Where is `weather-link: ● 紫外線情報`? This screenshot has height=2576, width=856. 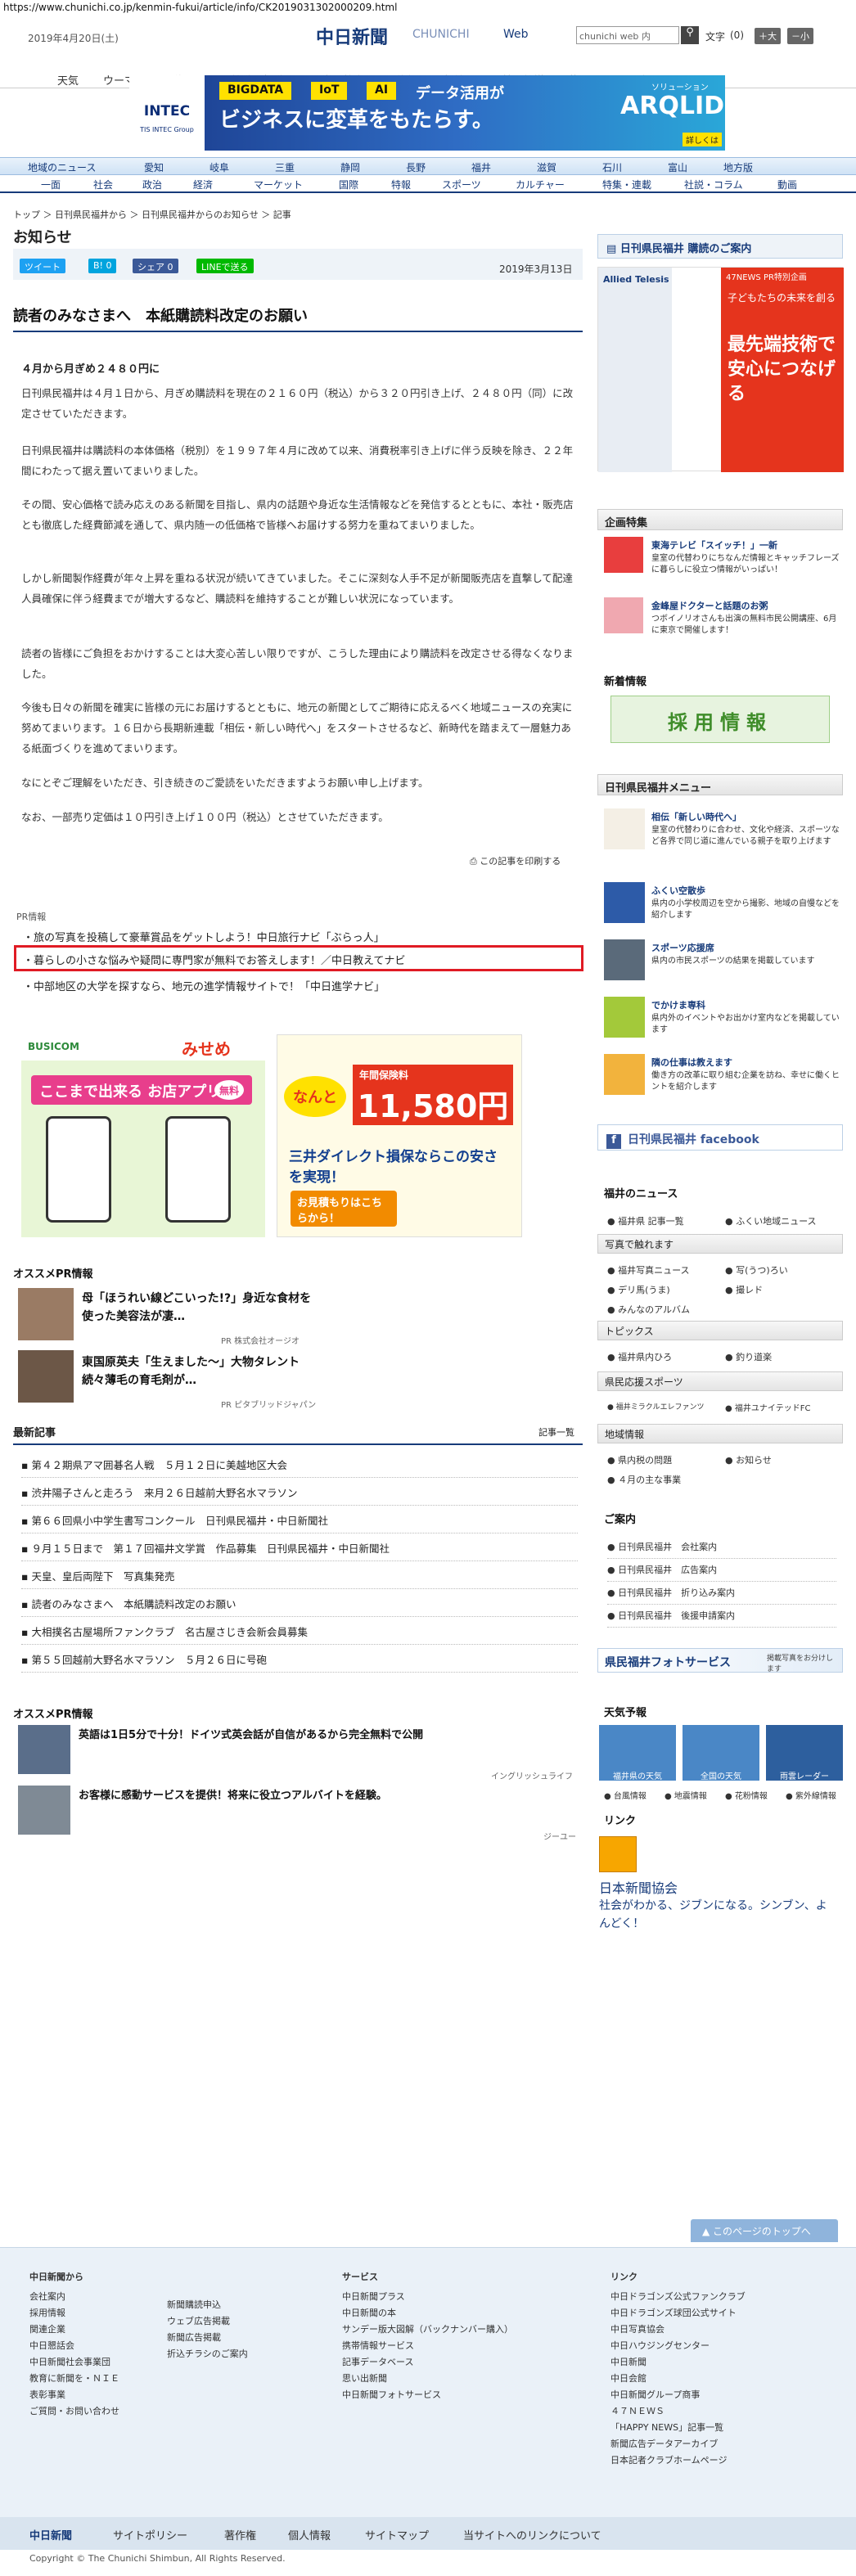 weather-link: ● 紫外線情報 is located at coordinates (811, 1795).